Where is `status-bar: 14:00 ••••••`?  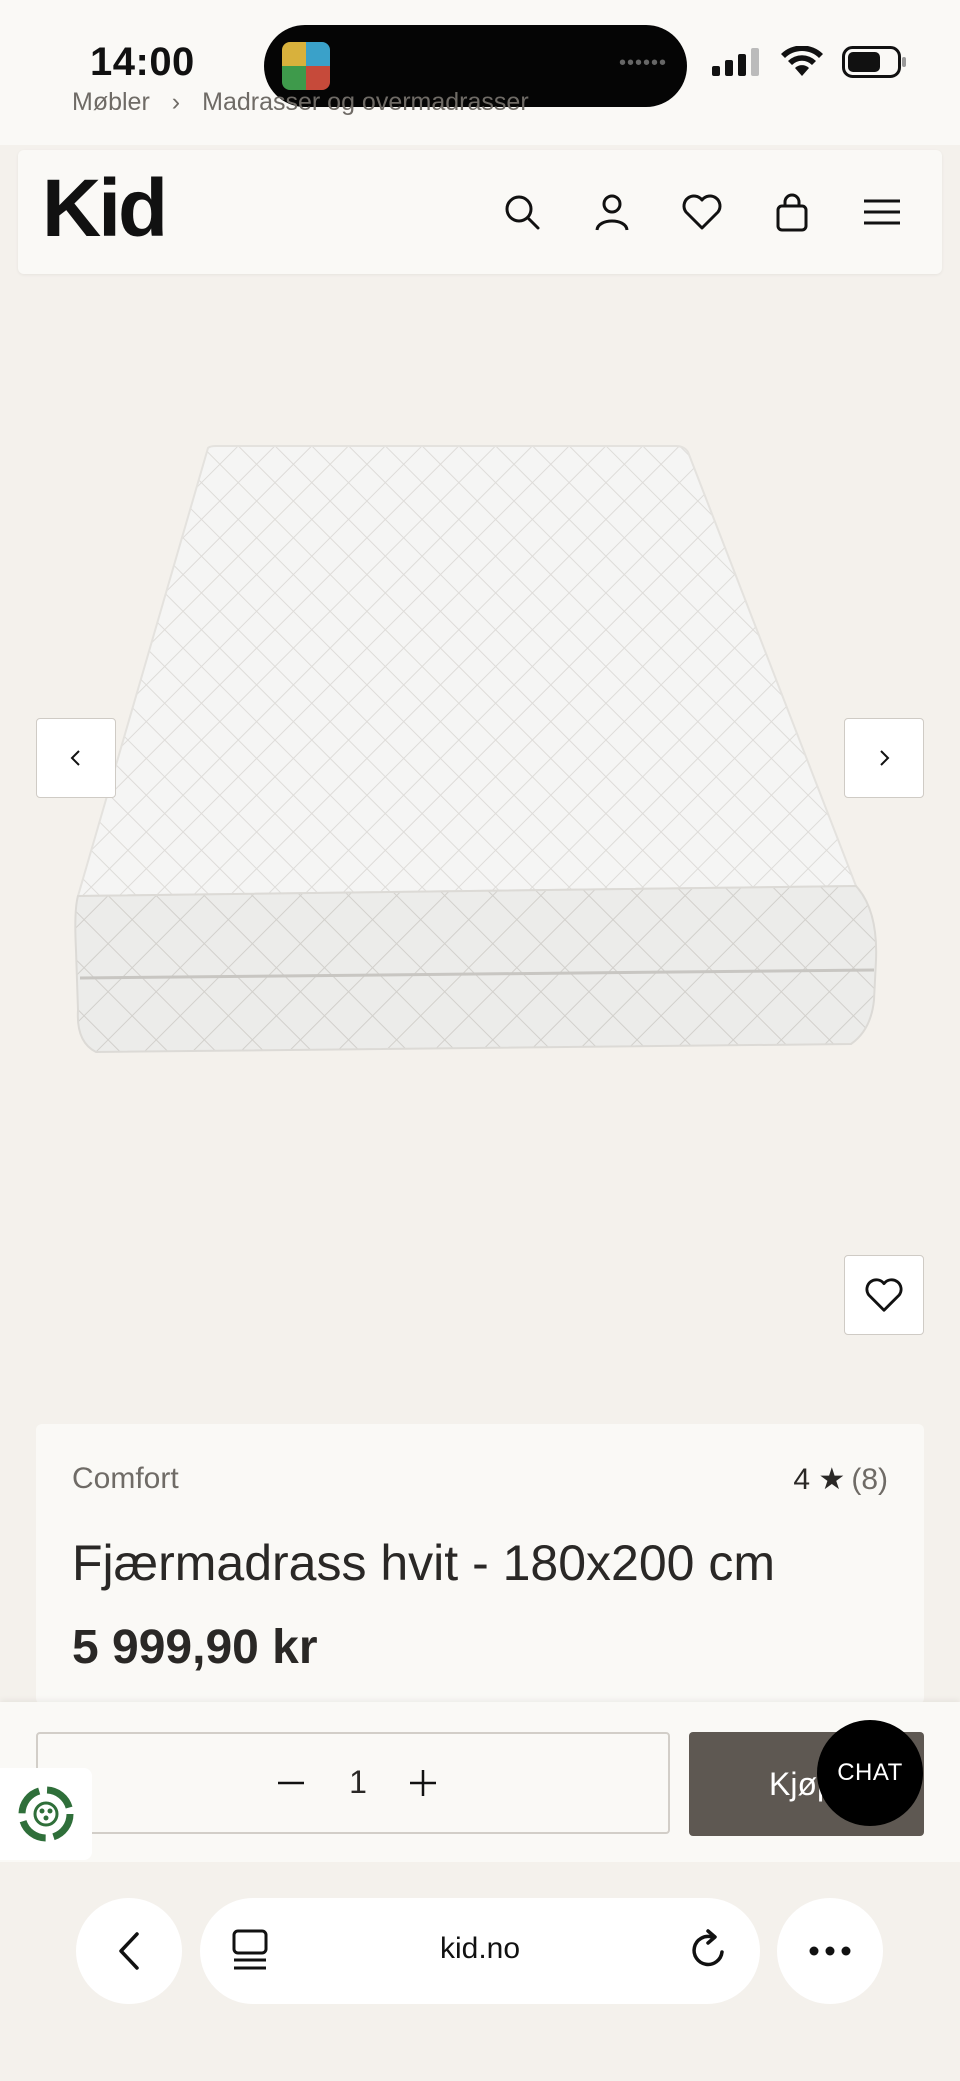 status-bar: 14:00 •••••• is located at coordinates (480, 72).